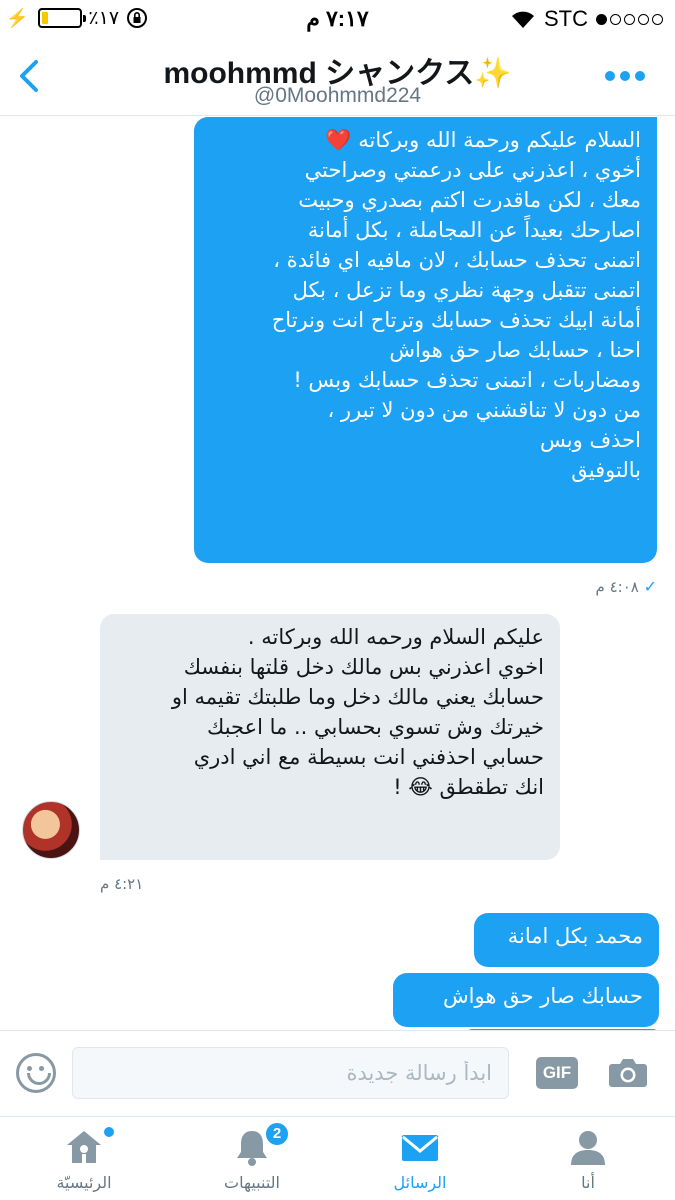  I want to click on message-timestamp: ✓ ٤:٠٨ م, so click(626, 586).